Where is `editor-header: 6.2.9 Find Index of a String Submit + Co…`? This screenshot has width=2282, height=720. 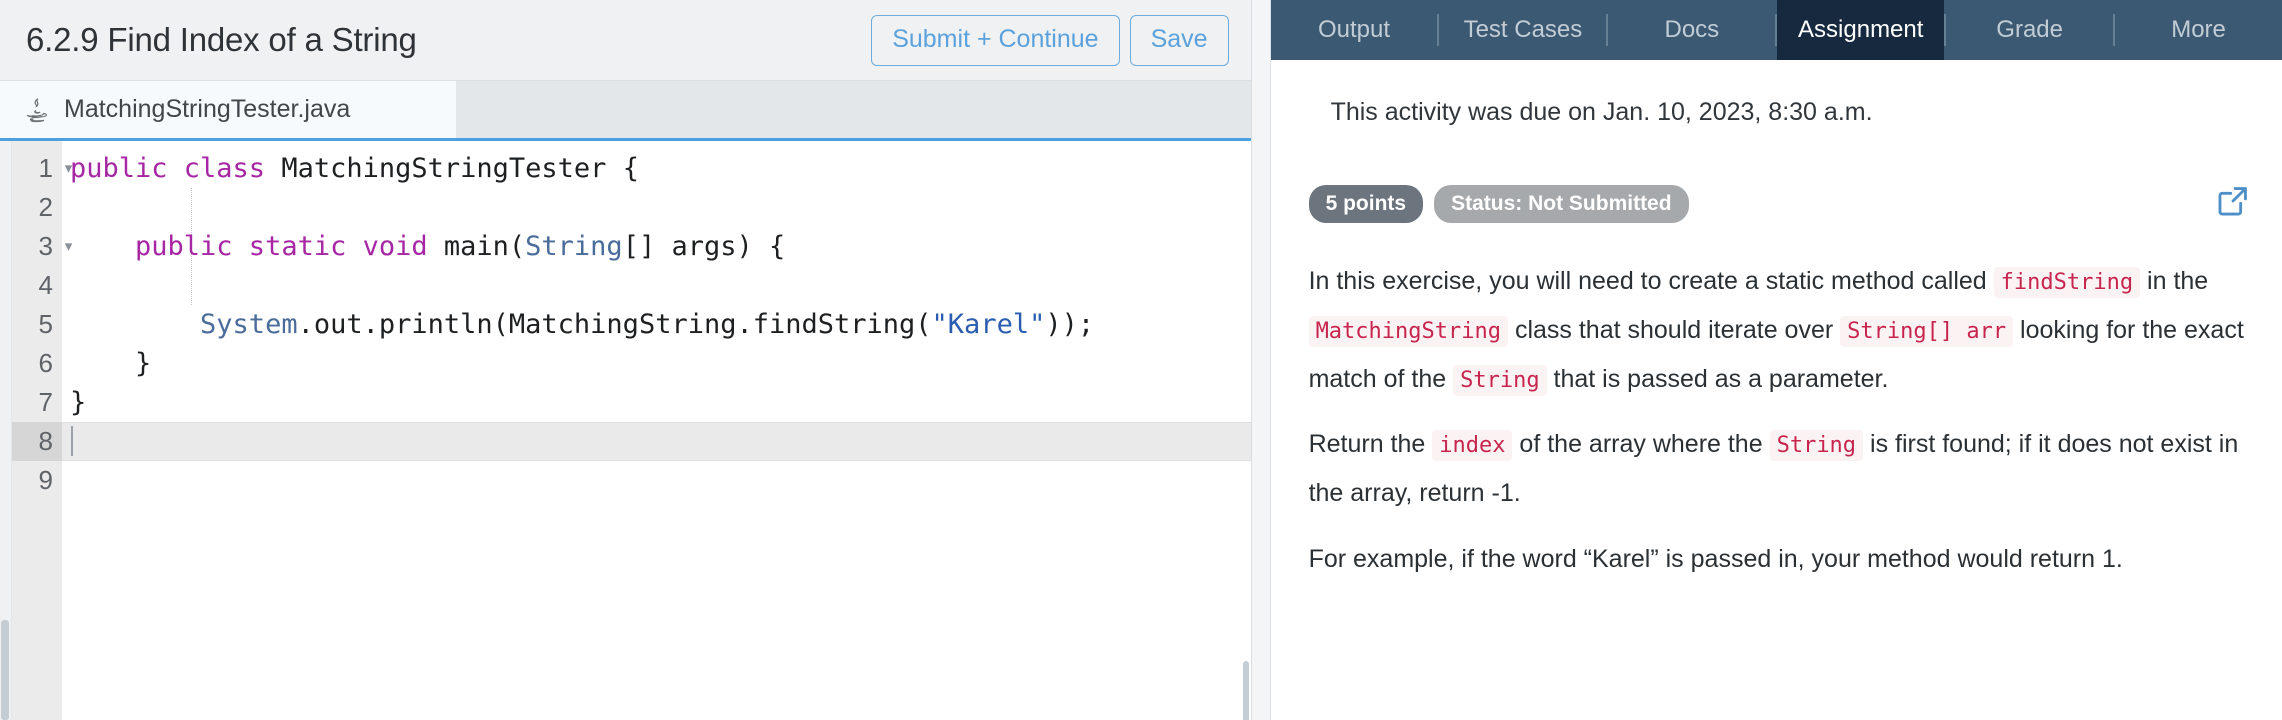
editor-header: 6.2.9 Find Index of a String Submit + Co… is located at coordinates (625, 40).